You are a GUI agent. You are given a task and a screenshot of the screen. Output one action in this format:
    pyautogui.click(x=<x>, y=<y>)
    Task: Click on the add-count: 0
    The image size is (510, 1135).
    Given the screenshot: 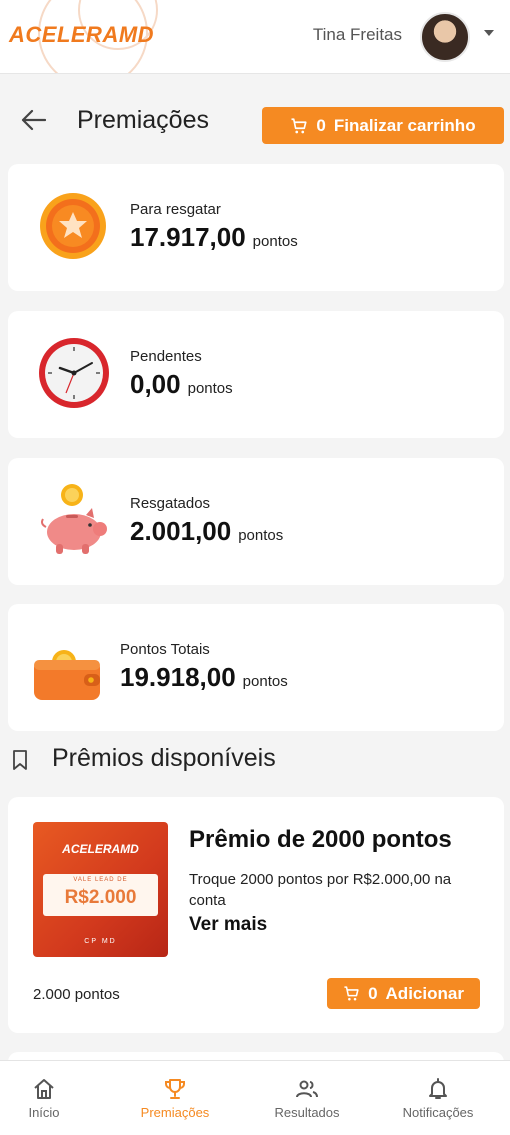 What is the action you would take?
    pyautogui.click(x=373, y=993)
    